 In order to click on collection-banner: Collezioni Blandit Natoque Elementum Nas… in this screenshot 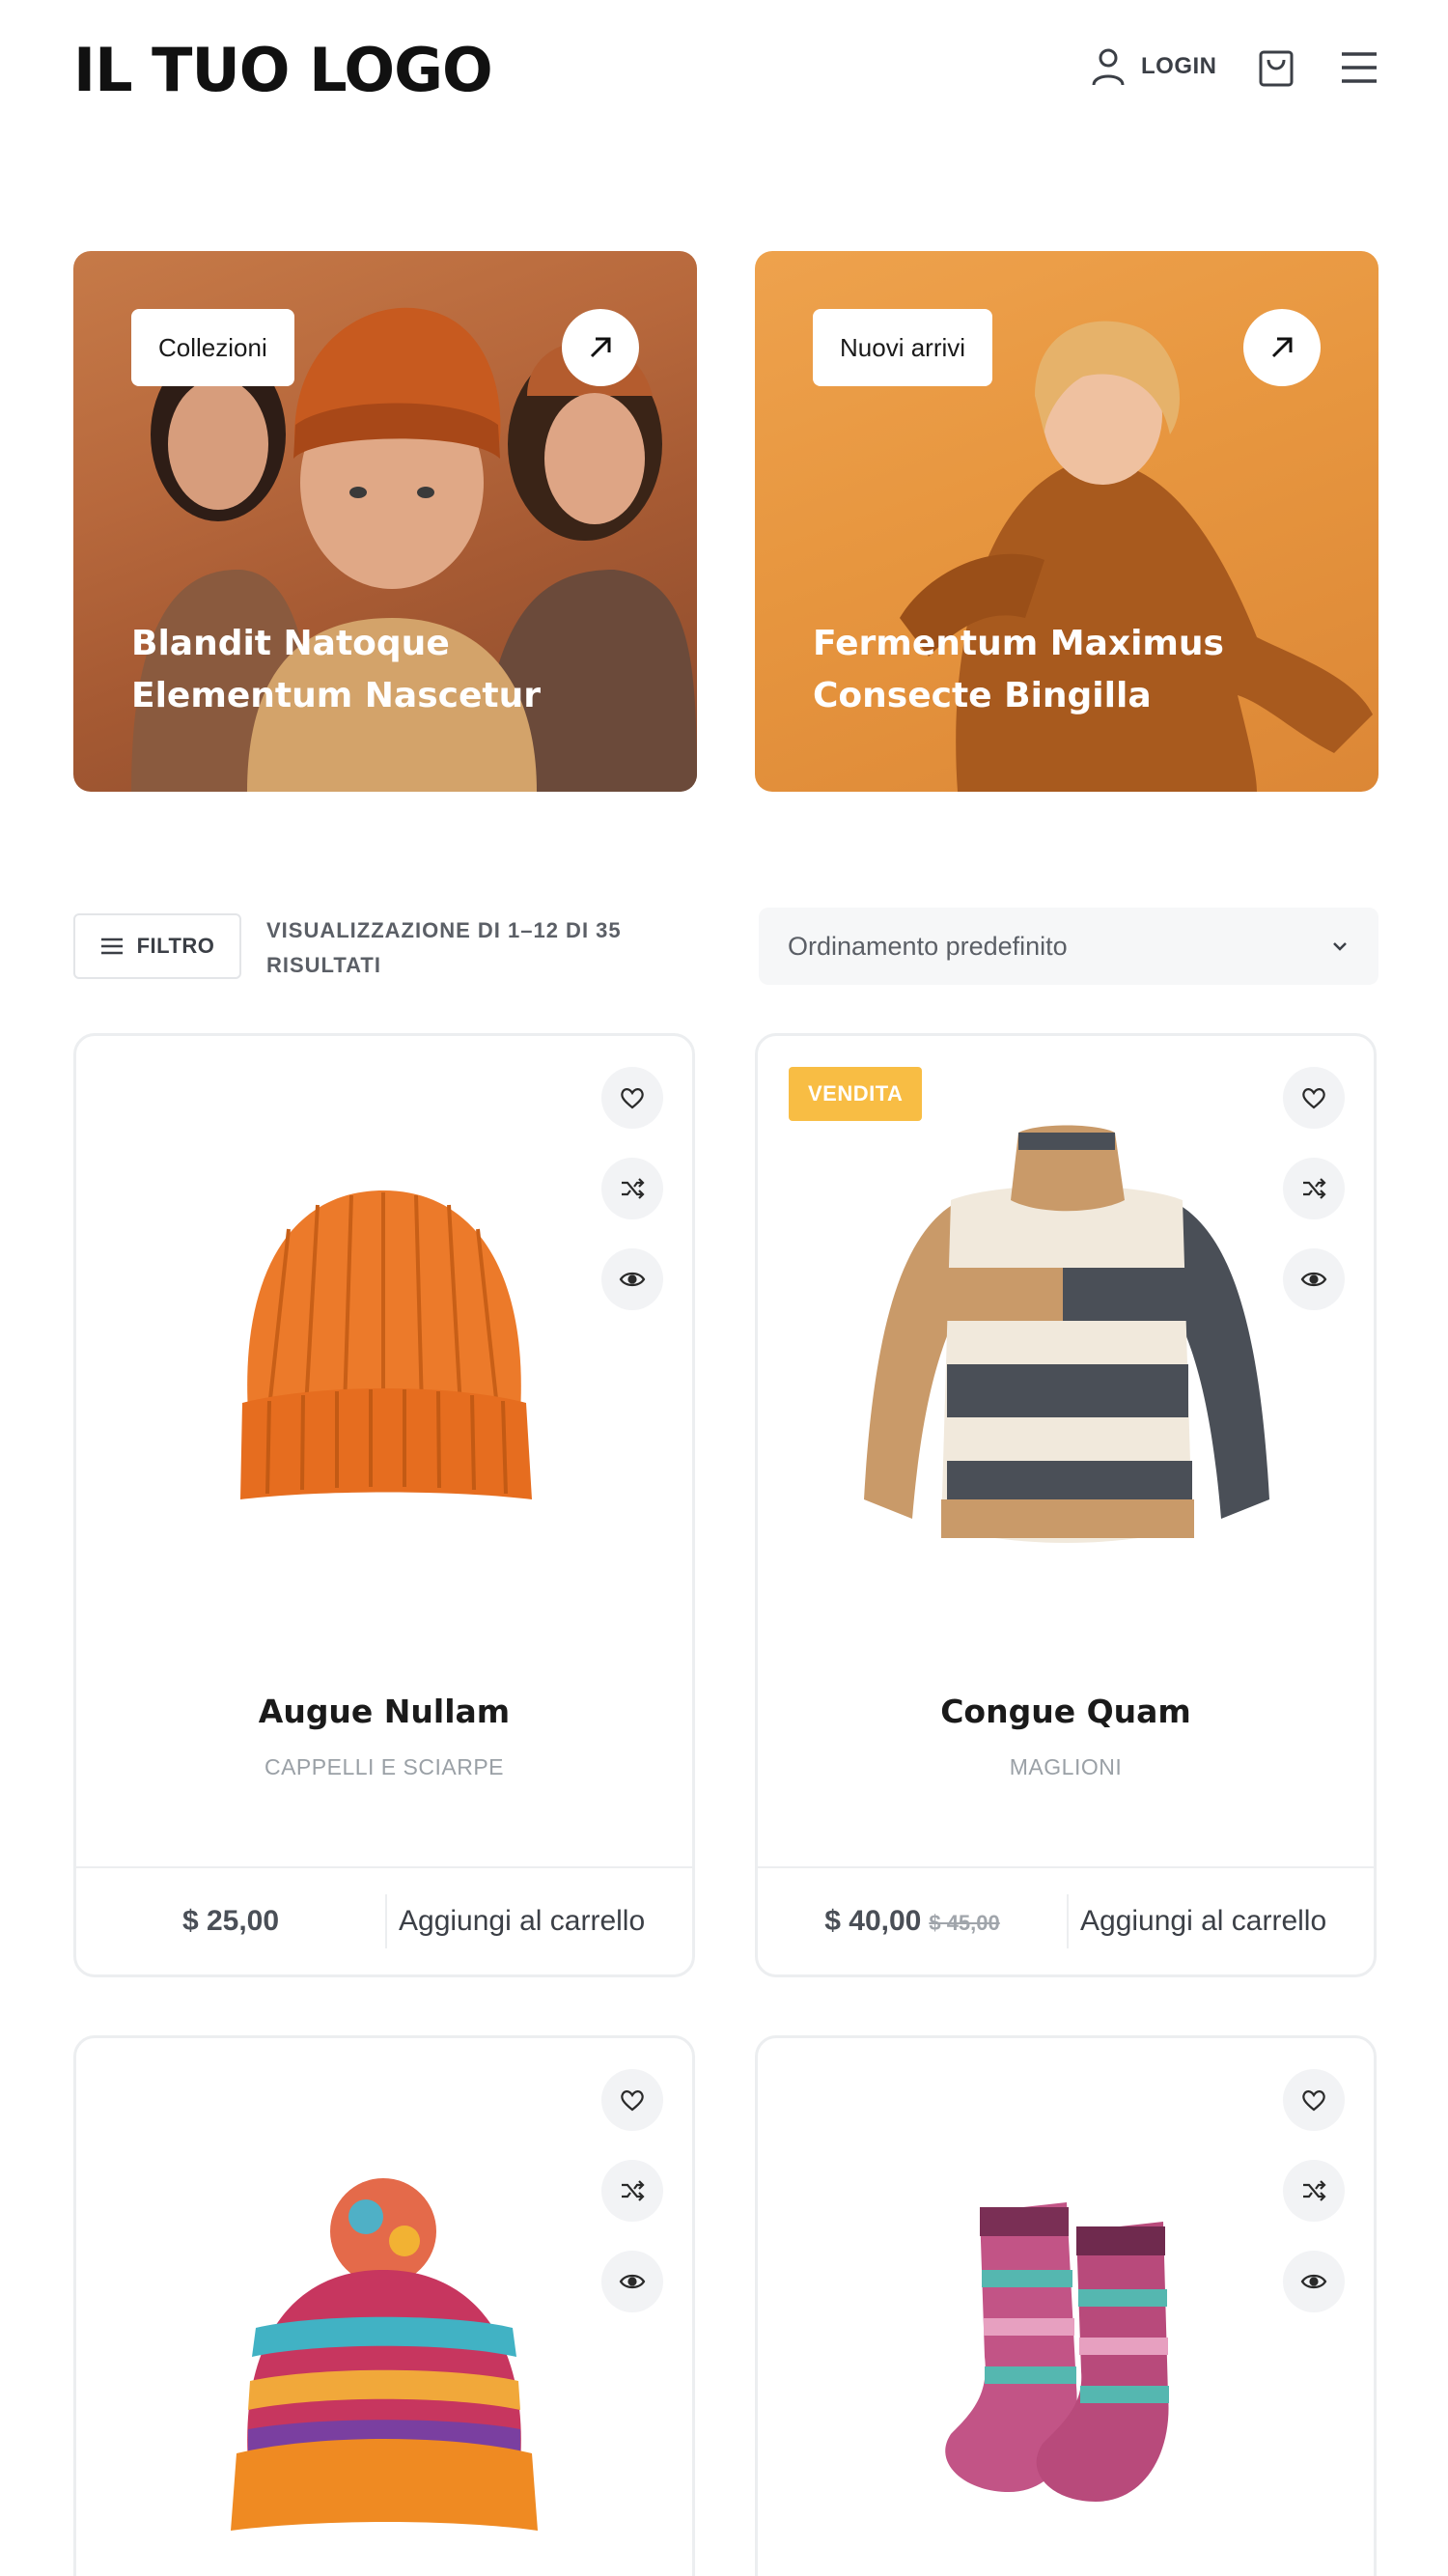, I will do `click(385, 521)`.